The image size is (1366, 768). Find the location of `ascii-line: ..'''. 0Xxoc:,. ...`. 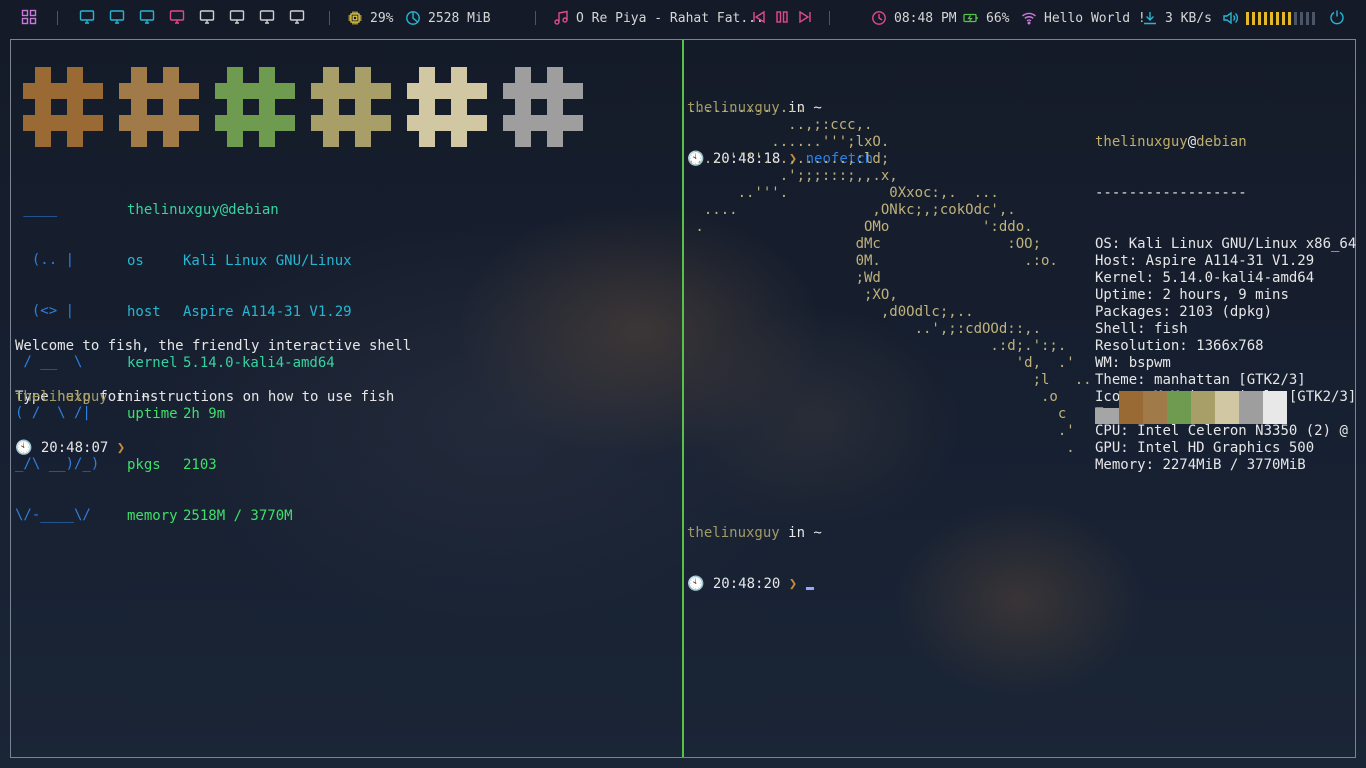

ascii-line: ..'''. 0Xxoc:,. ... is located at coordinates (843, 193).